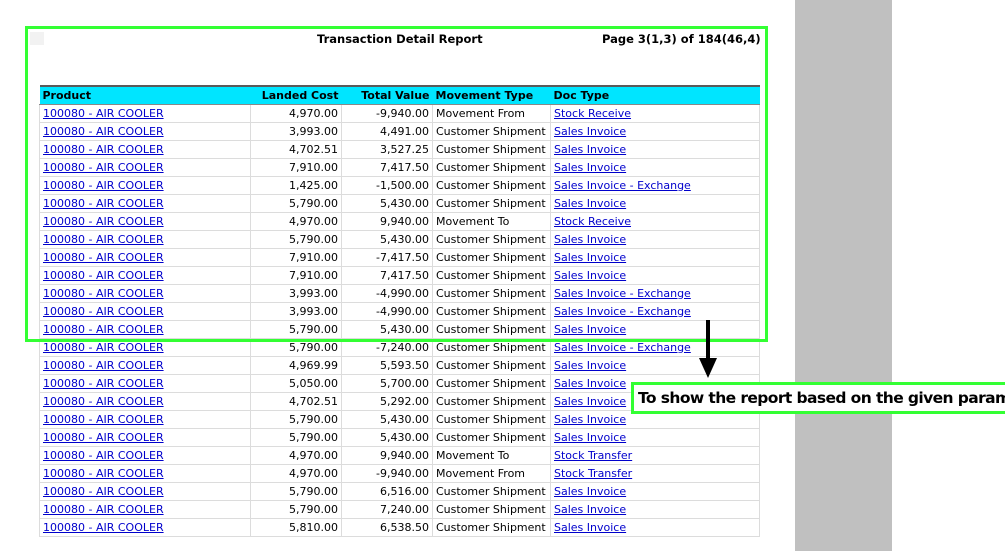 The image size is (1005, 551). What do you see at coordinates (387, 491) in the screenshot?
I see `total-value-cell: 6,516.00` at bounding box center [387, 491].